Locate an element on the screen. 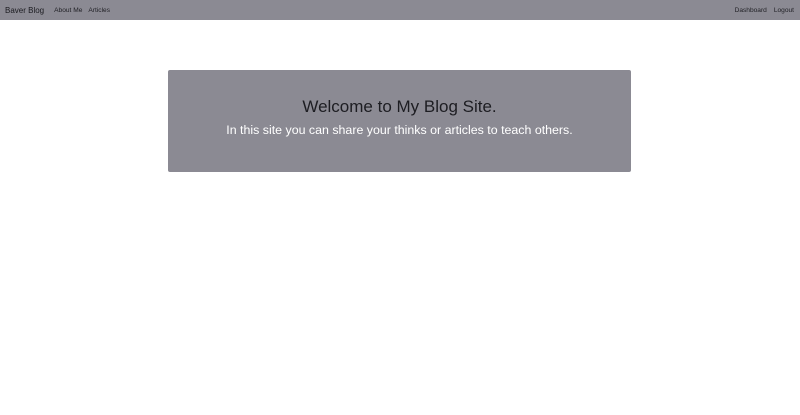  nav-link-dashboard: Dashboard is located at coordinates (751, 10).